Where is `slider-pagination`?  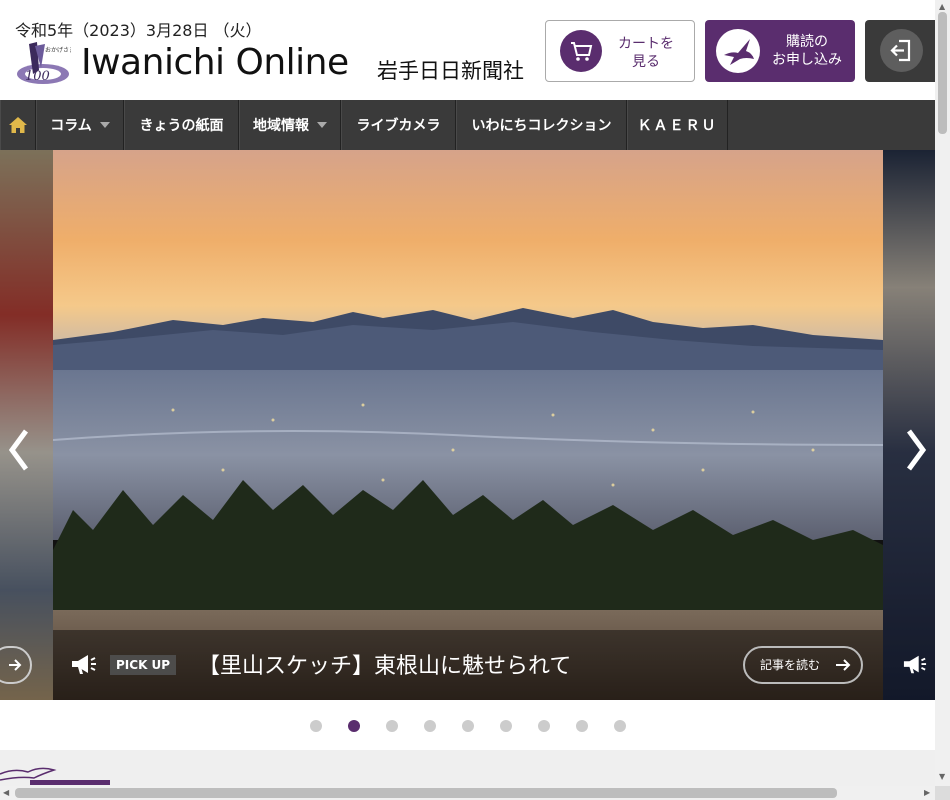 slider-pagination is located at coordinates (467, 725).